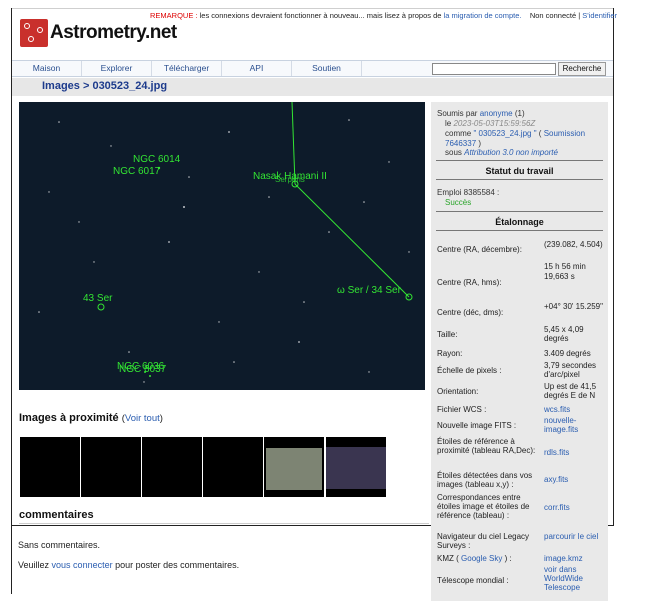  What do you see at coordinates (143, 369) in the screenshot?
I see `label-ngc6037: NGC 6037` at bounding box center [143, 369].